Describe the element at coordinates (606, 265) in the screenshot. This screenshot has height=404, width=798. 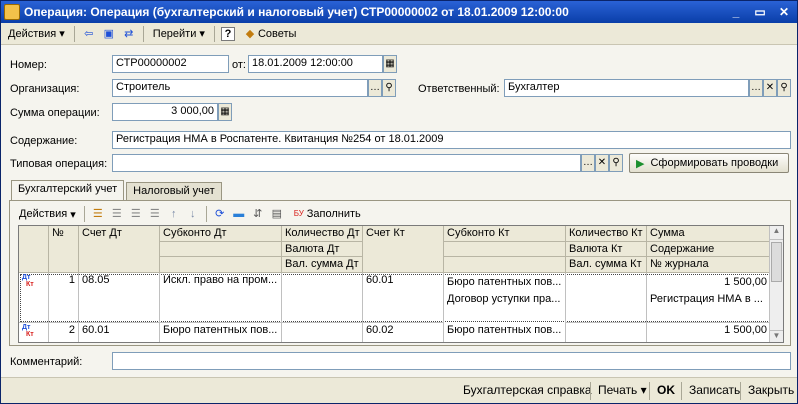
I see `col-header-credit-cur-sum: Вал. сумма Кт` at that location.